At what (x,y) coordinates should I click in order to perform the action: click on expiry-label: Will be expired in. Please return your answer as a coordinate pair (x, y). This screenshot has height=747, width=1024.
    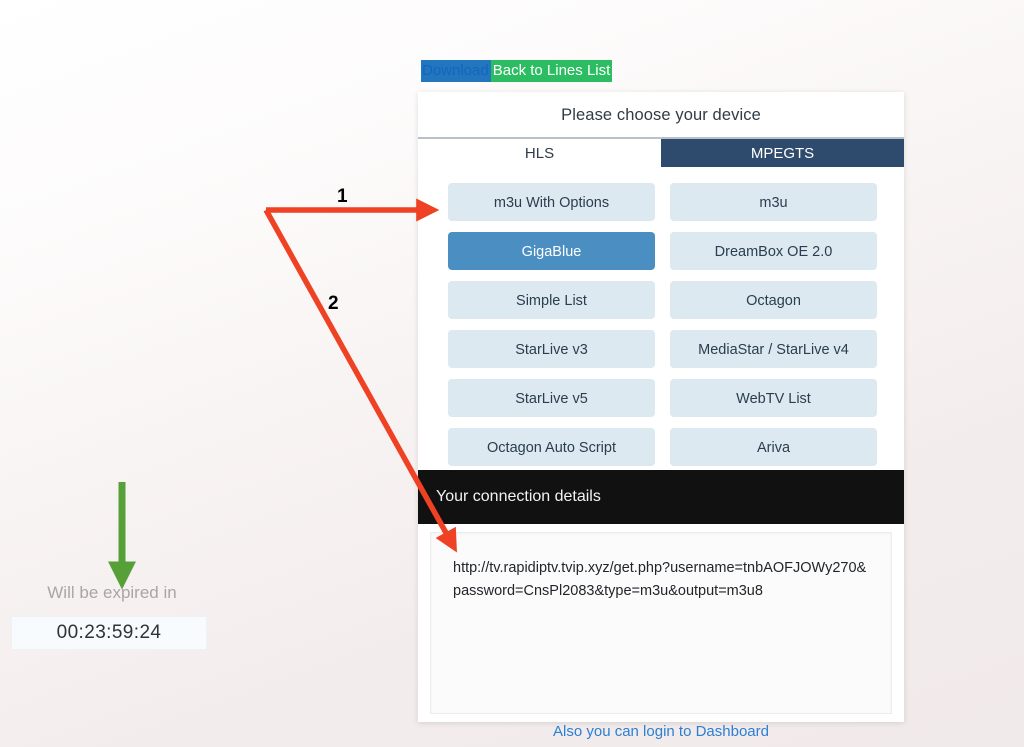
    Looking at the image, I should click on (112, 592).